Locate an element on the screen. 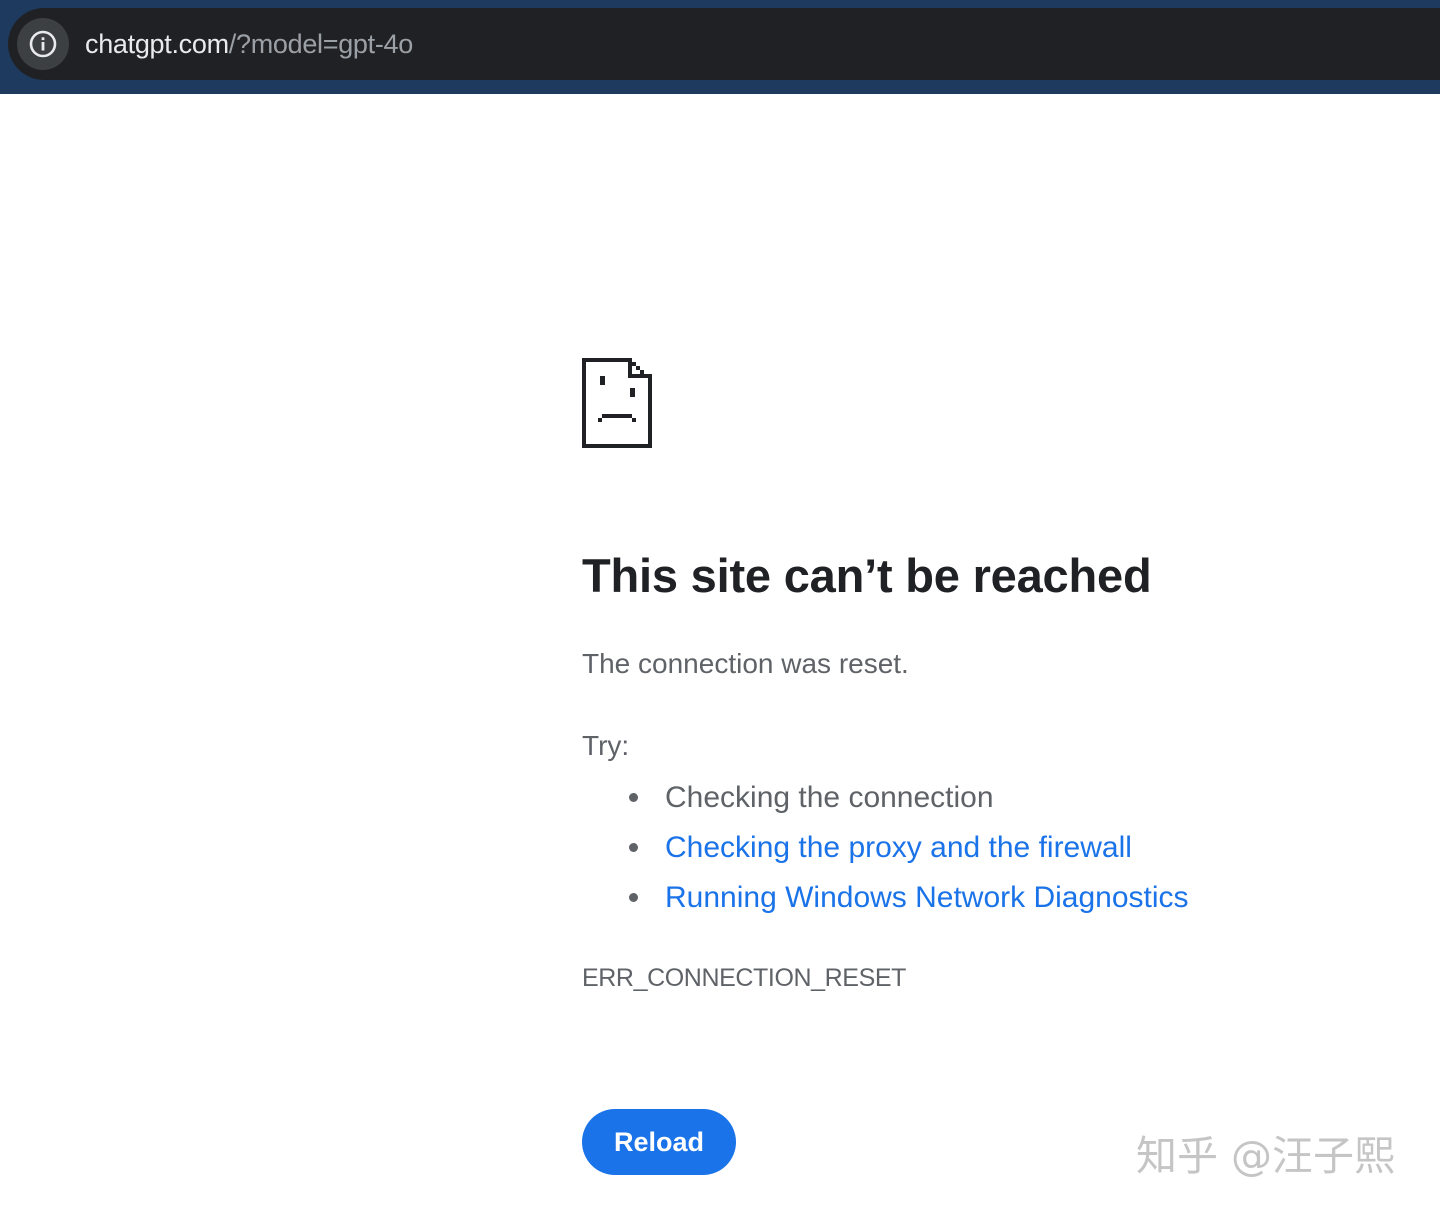  info-circle-icon is located at coordinates (43, 44).